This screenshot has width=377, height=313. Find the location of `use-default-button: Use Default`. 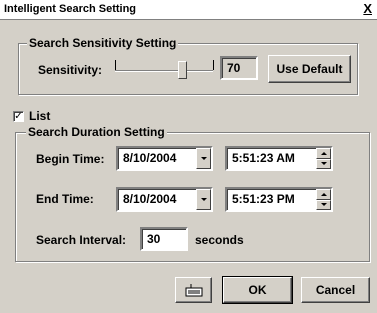

use-default-button: Use Default is located at coordinates (309, 69).